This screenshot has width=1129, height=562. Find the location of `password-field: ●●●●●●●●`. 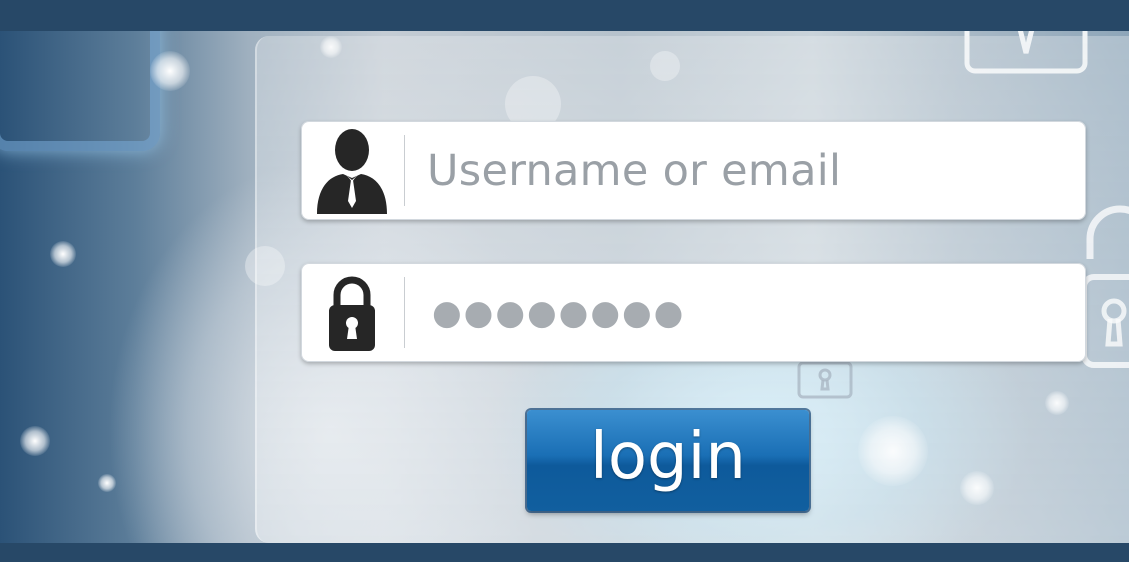

password-field: ●●●●●●●● is located at coordinates (693, 312).